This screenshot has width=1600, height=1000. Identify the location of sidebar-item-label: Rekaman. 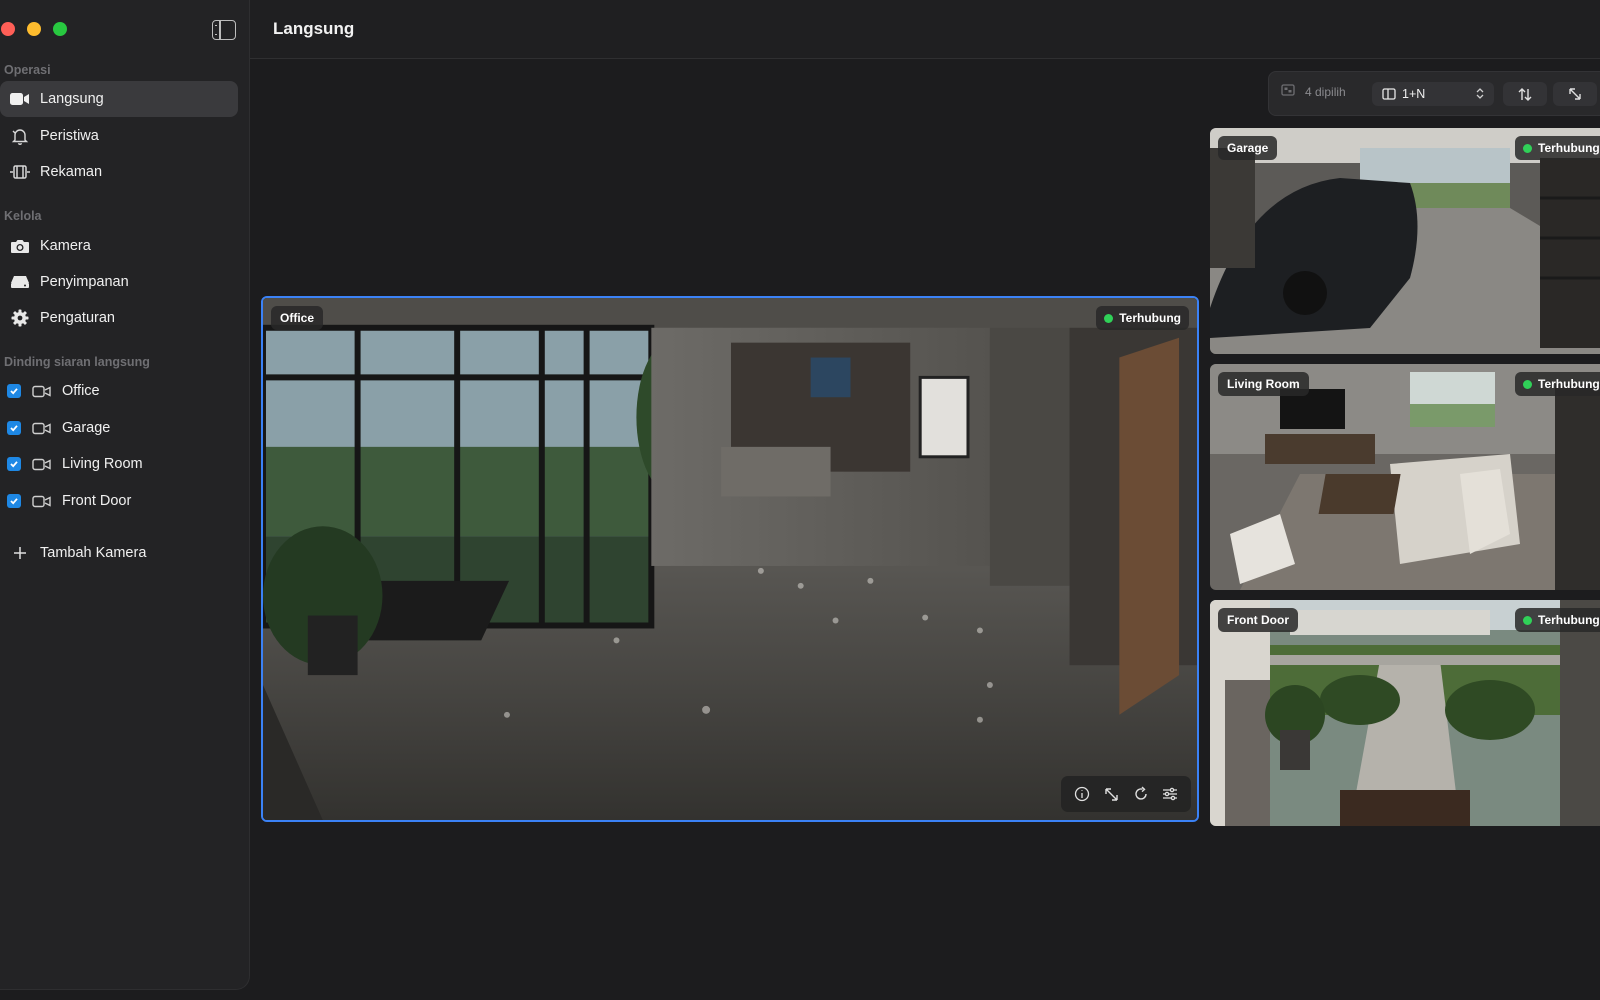
(71, 172).